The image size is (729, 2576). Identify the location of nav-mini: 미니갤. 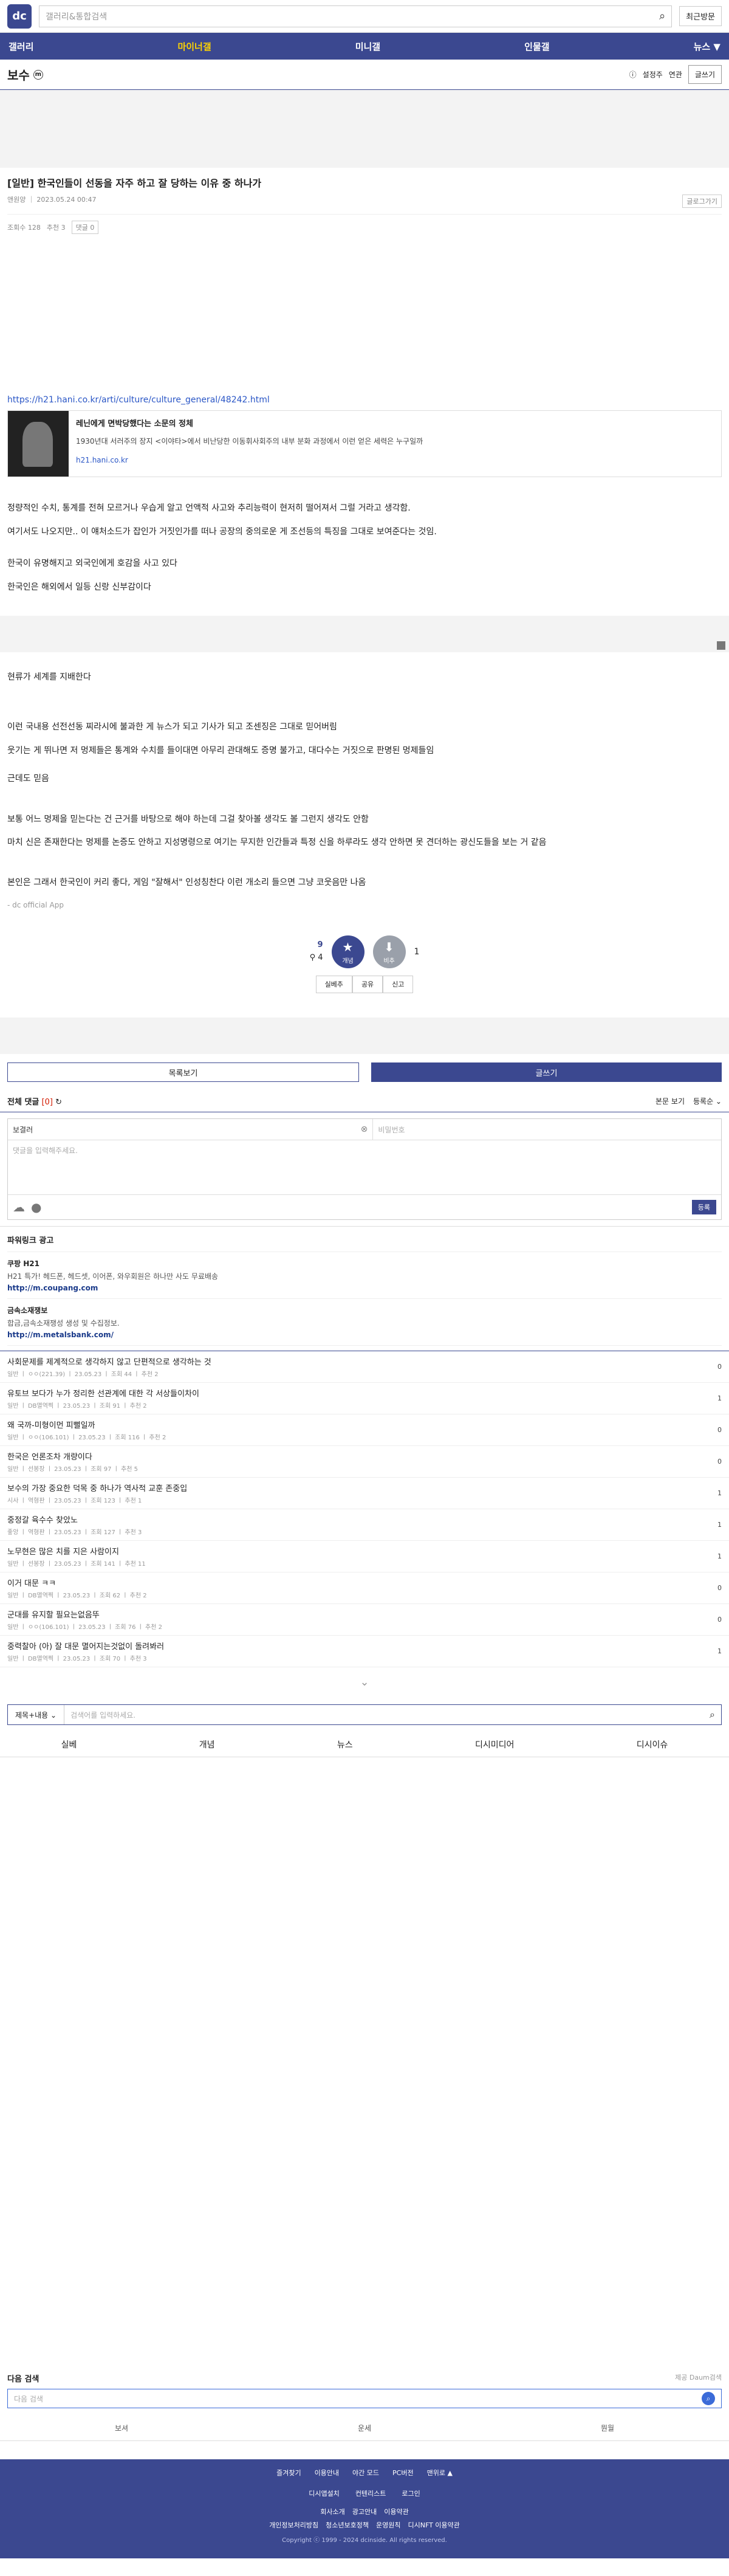
(368, 46).